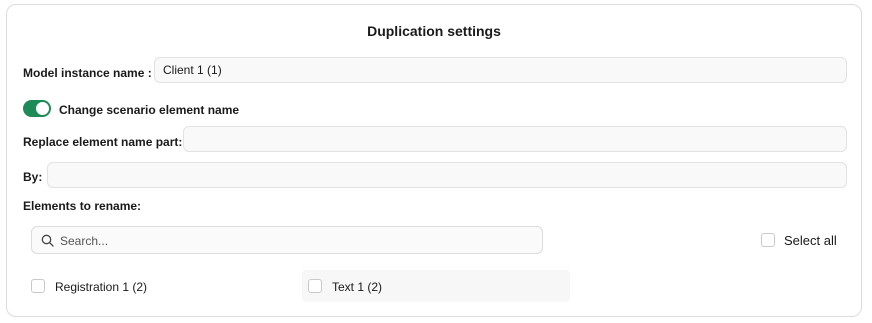 The height and width of the screenshot is (323, 872). What do you see at coordinates (768, 240) in the screenshot?
I see `select-all-checkbox` at bounding box center [768, 240].